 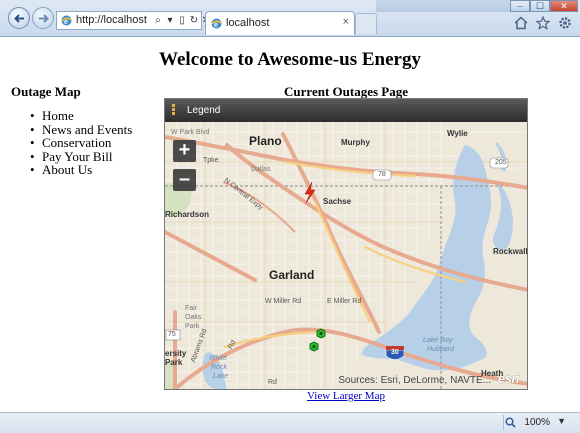 I want to click on label-park-univ: Park, so click(x=174, y=362).